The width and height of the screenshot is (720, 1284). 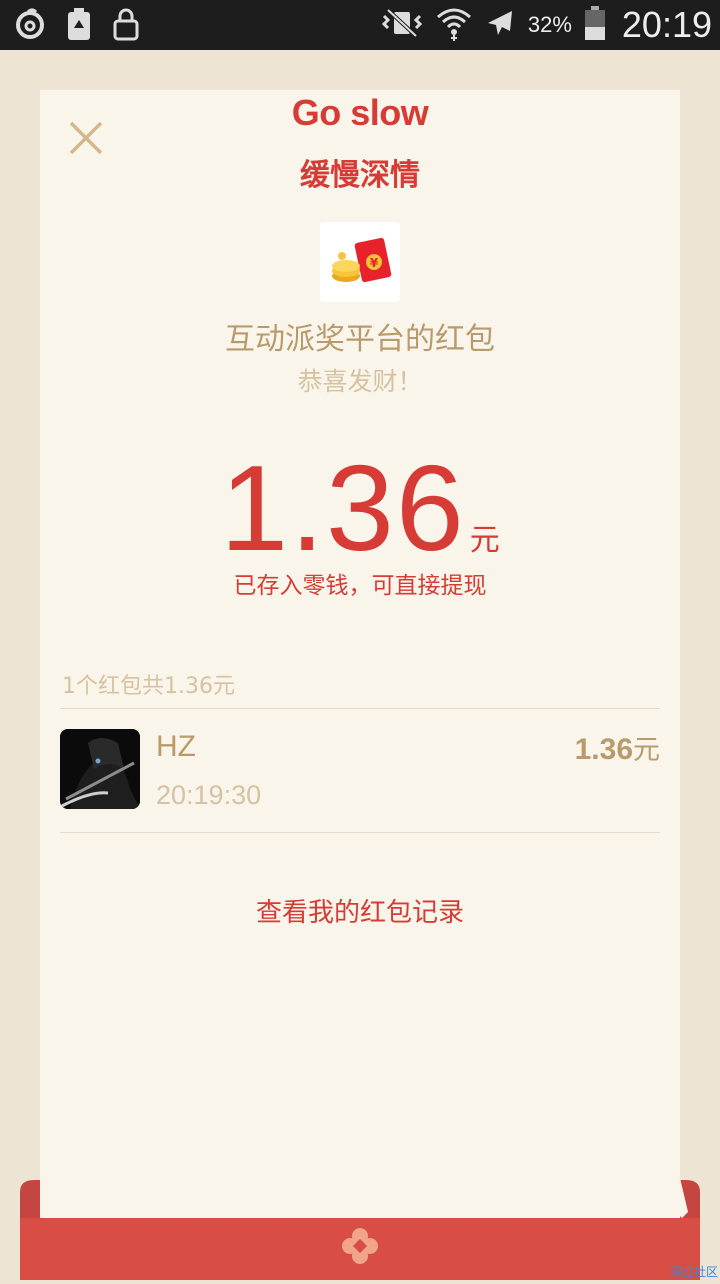 I want to click on airplane-icon, so click(x=500, y=25).